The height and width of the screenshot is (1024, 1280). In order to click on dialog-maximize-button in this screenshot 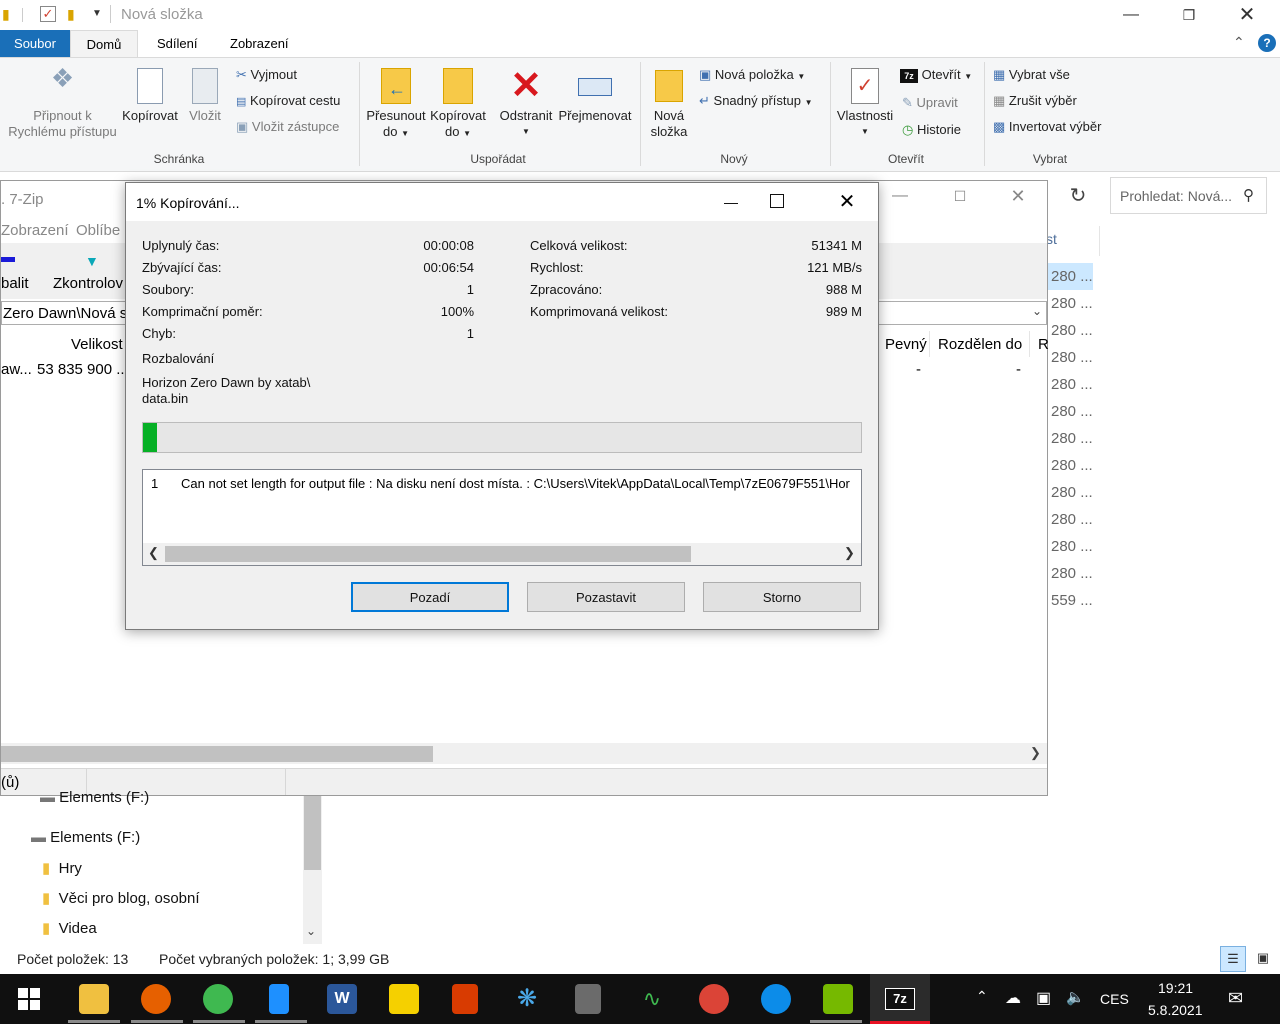, I will do `click(777, 201)`.